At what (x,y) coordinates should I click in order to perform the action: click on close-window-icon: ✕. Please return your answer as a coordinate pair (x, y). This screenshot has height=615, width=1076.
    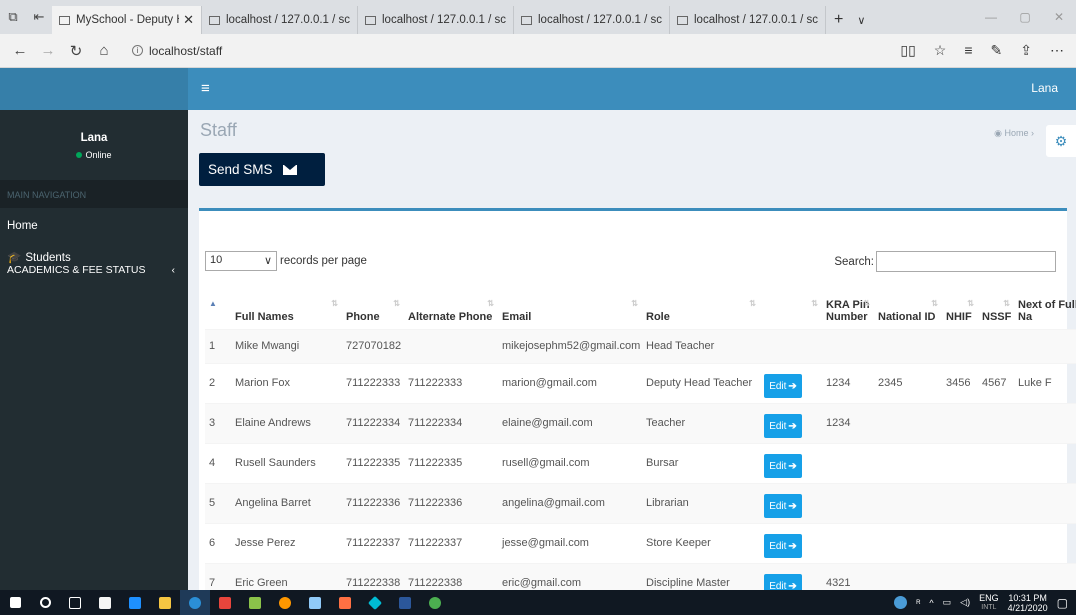
    Looking at the image, I should click on (1059, 17).